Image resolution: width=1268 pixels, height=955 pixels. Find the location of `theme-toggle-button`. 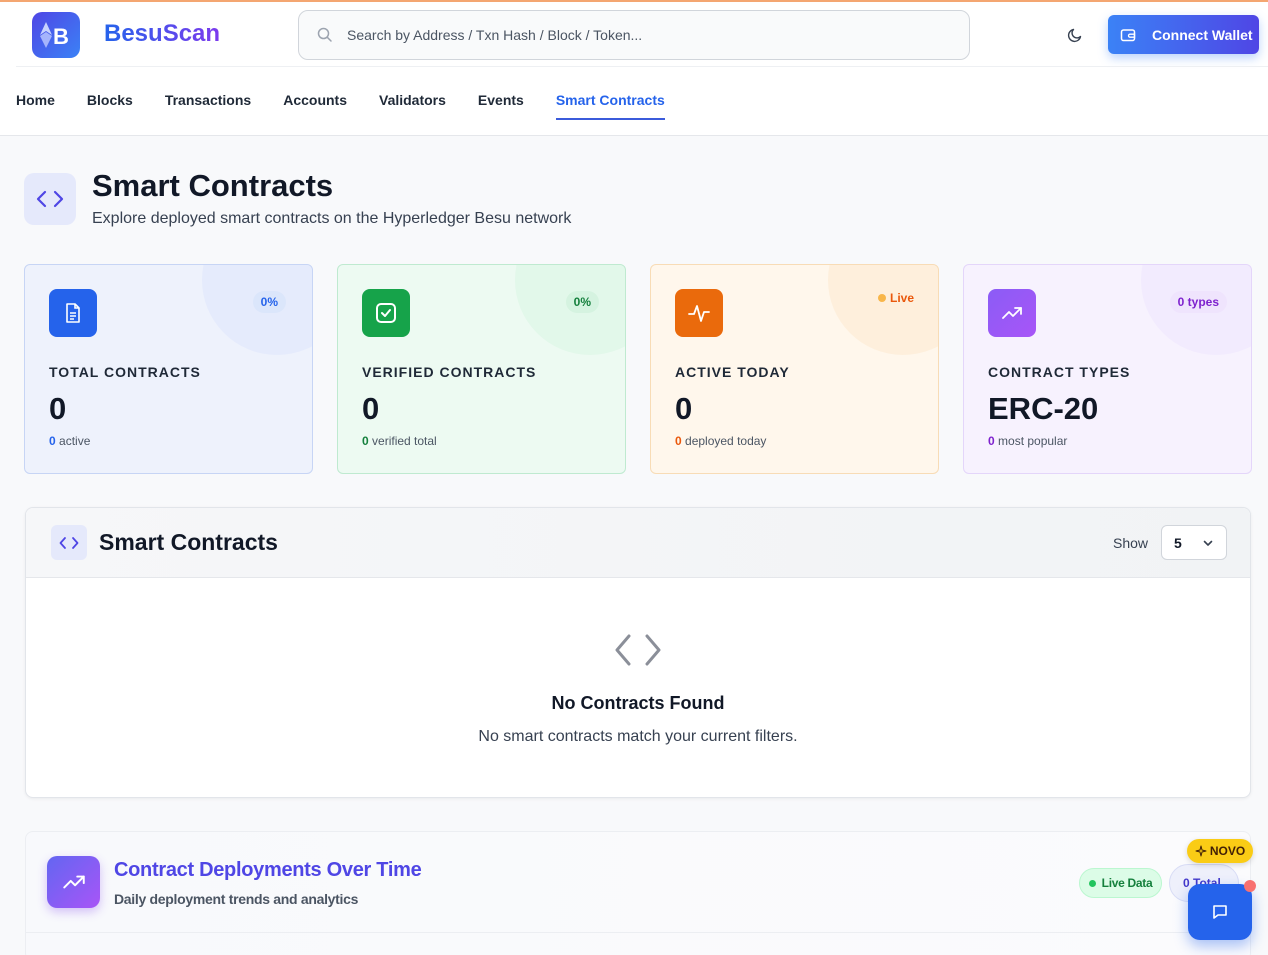

theme-toggle-button is located at coordinates (1075, 35).